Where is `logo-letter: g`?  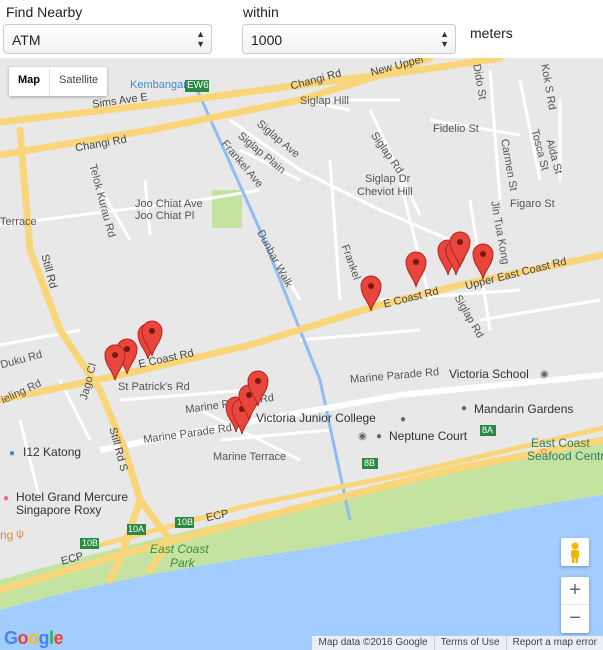
logo-letter: g is located at coordinates (44, 638).